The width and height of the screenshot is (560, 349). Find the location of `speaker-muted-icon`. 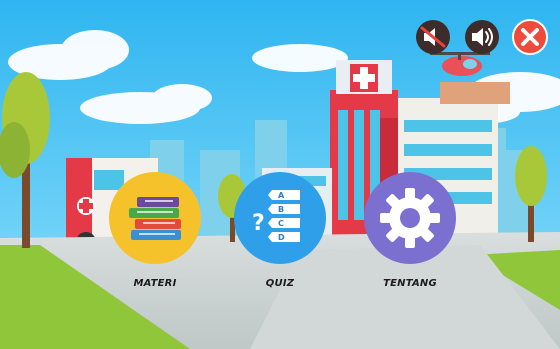

speaker-muted-icon is located at coordinates (433, 37).